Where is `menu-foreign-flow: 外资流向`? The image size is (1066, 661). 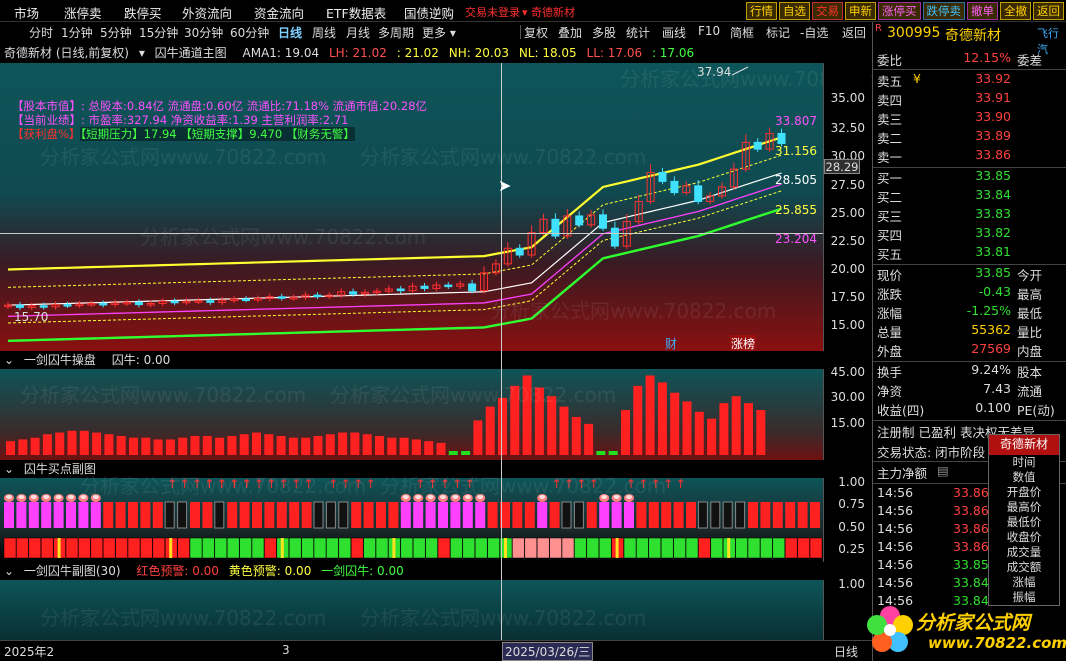 menu-foreign-flow: 外资流向 is located at coordinates (207, 12).